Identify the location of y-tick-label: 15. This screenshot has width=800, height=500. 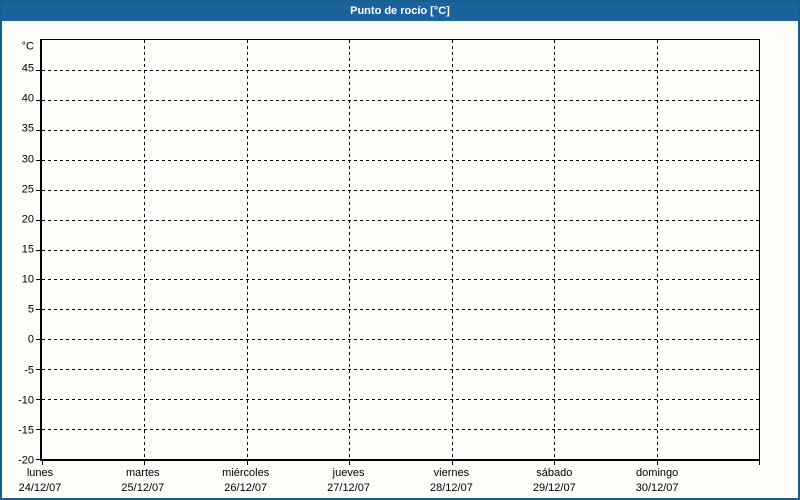
(27, 249).